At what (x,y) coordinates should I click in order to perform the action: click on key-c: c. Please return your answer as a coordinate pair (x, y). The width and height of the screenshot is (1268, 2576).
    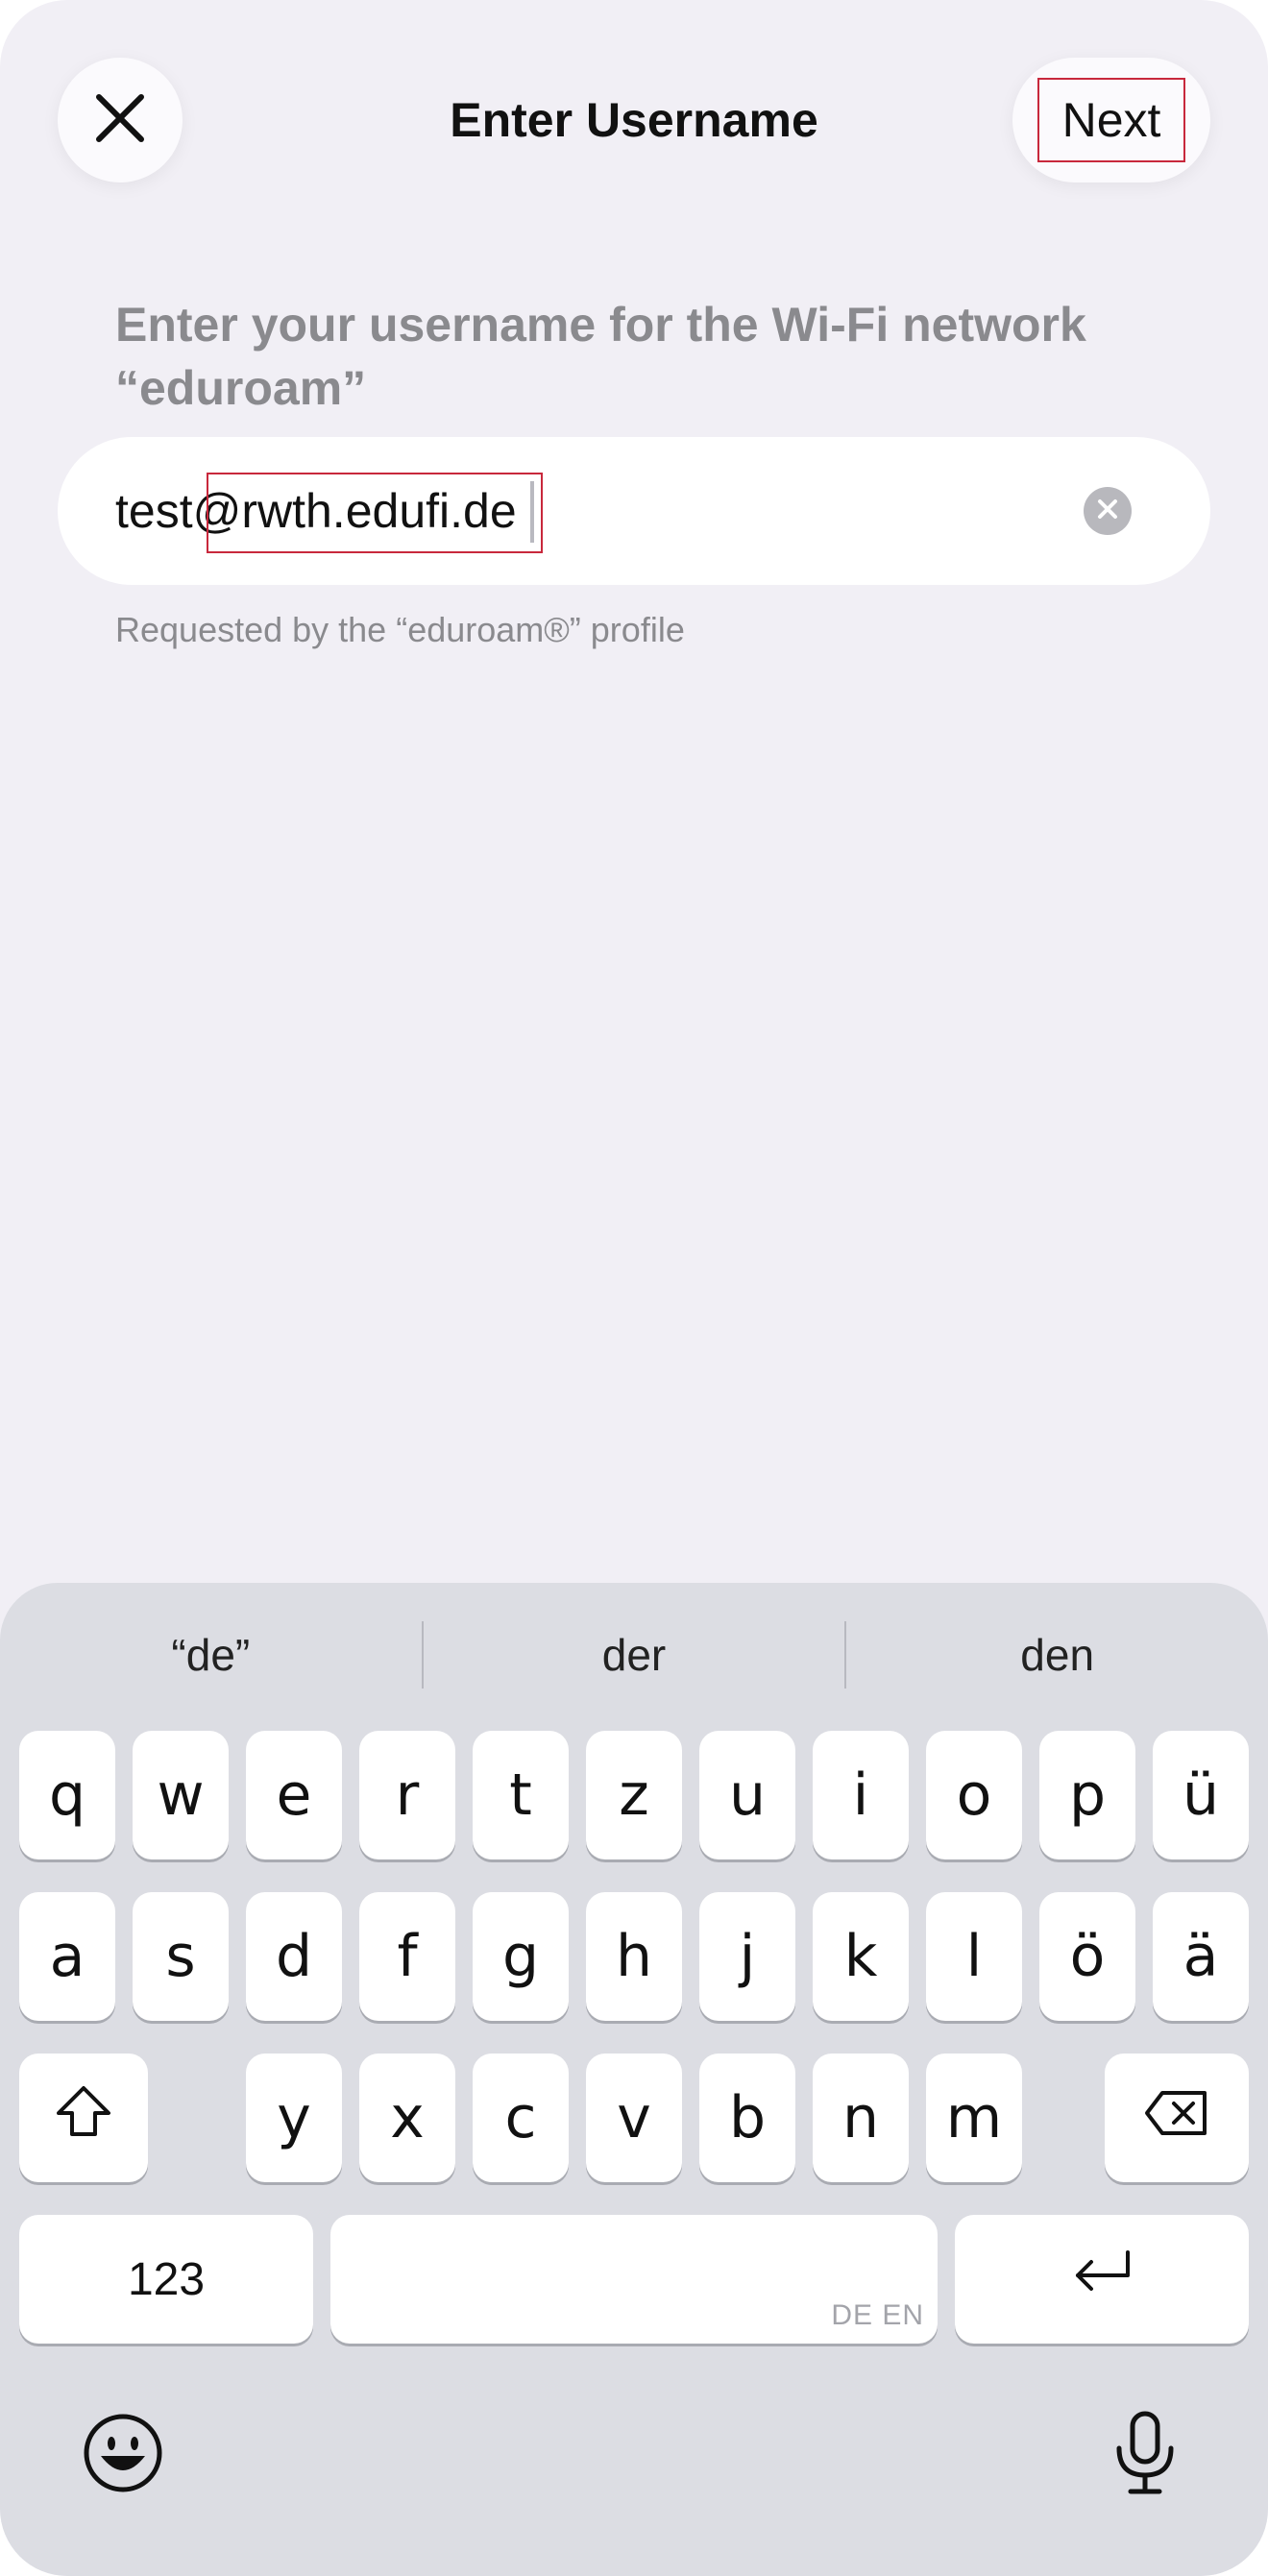
    Looking at the image, I should click on (521, 2118).